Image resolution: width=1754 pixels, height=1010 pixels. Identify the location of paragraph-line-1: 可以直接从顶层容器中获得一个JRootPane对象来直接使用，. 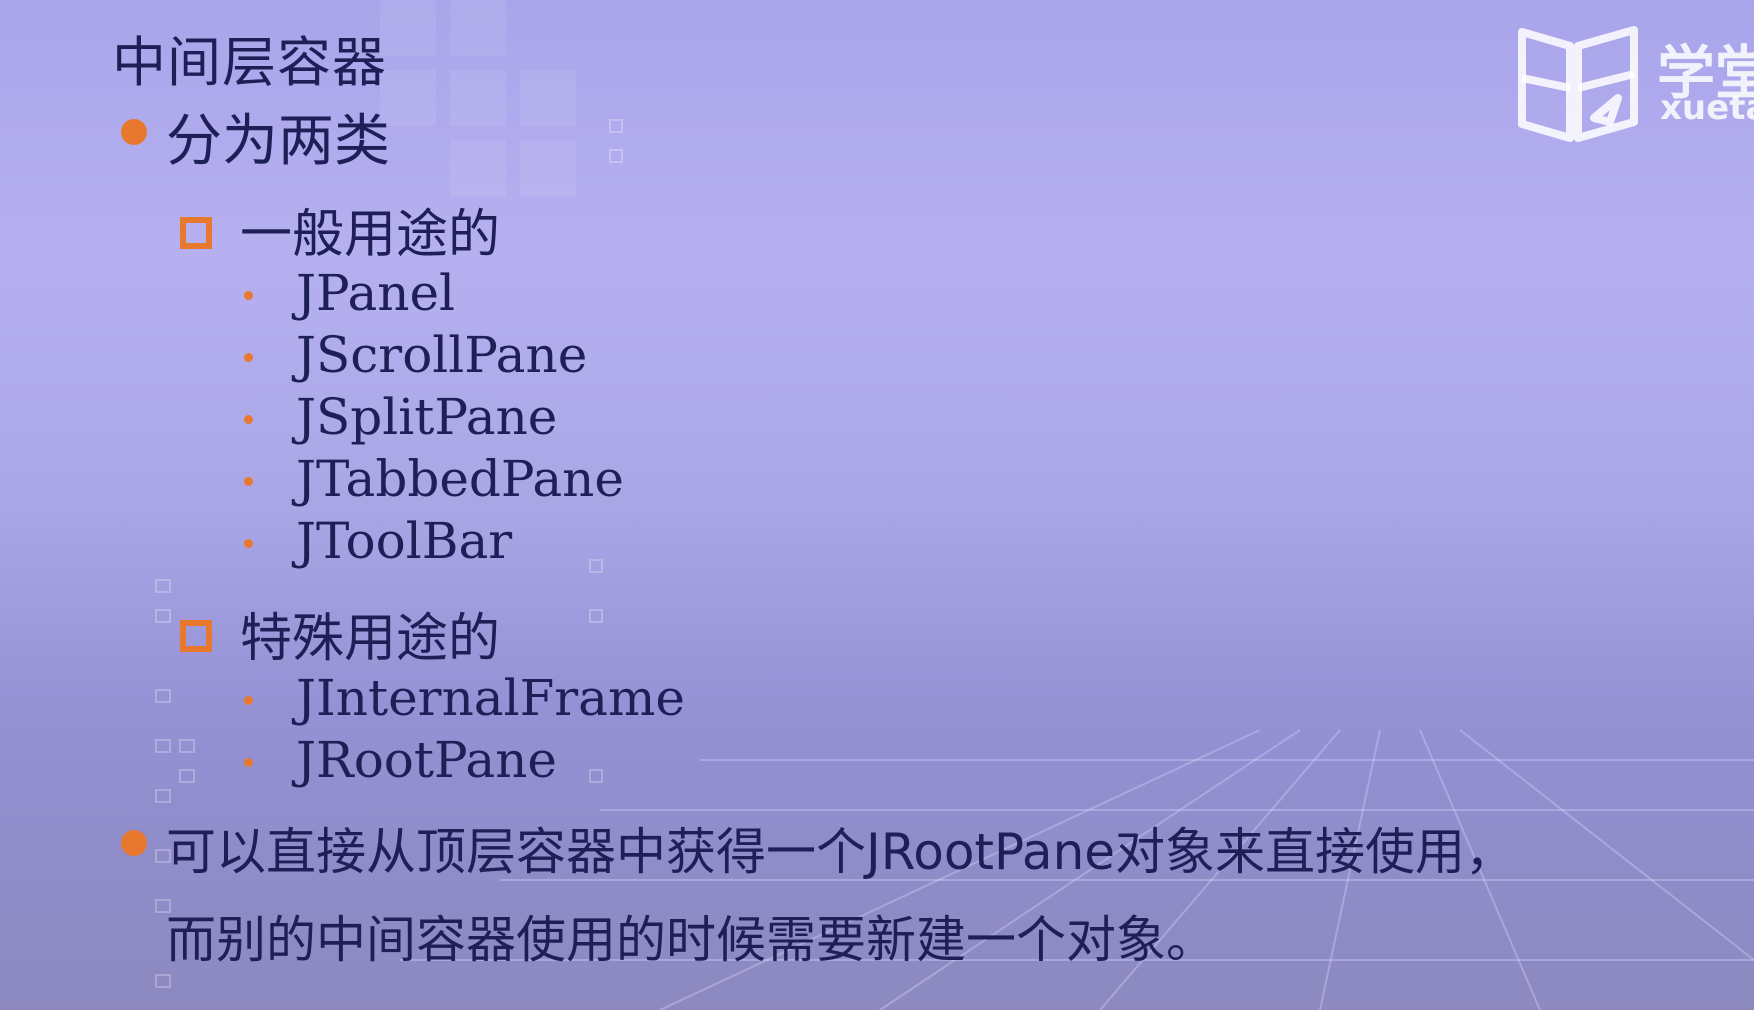
(841, 852).